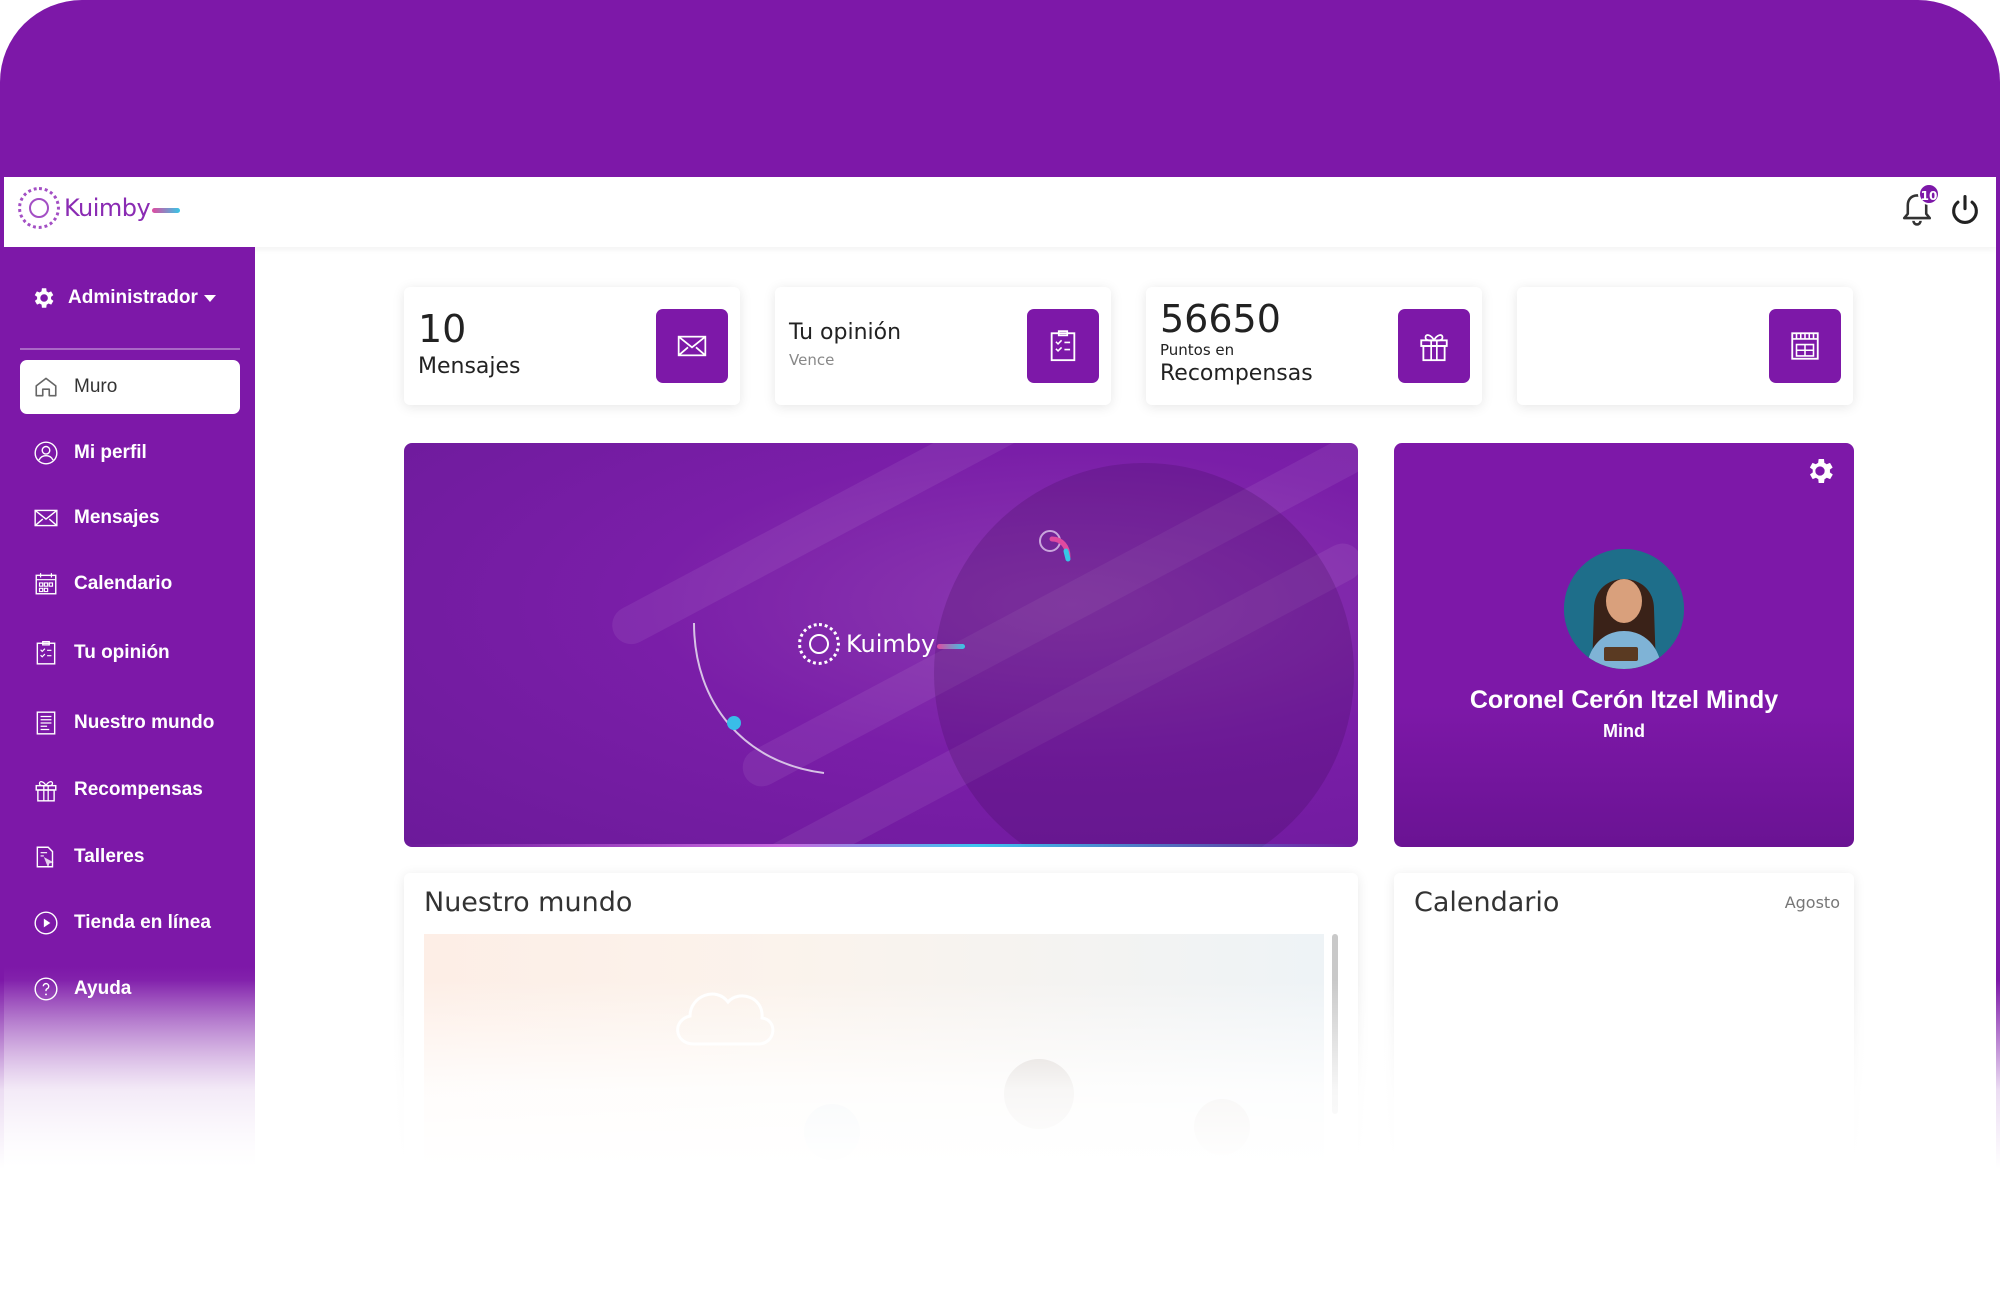  I want to click on profile-subtitle: Mind, so click(1624, 731).